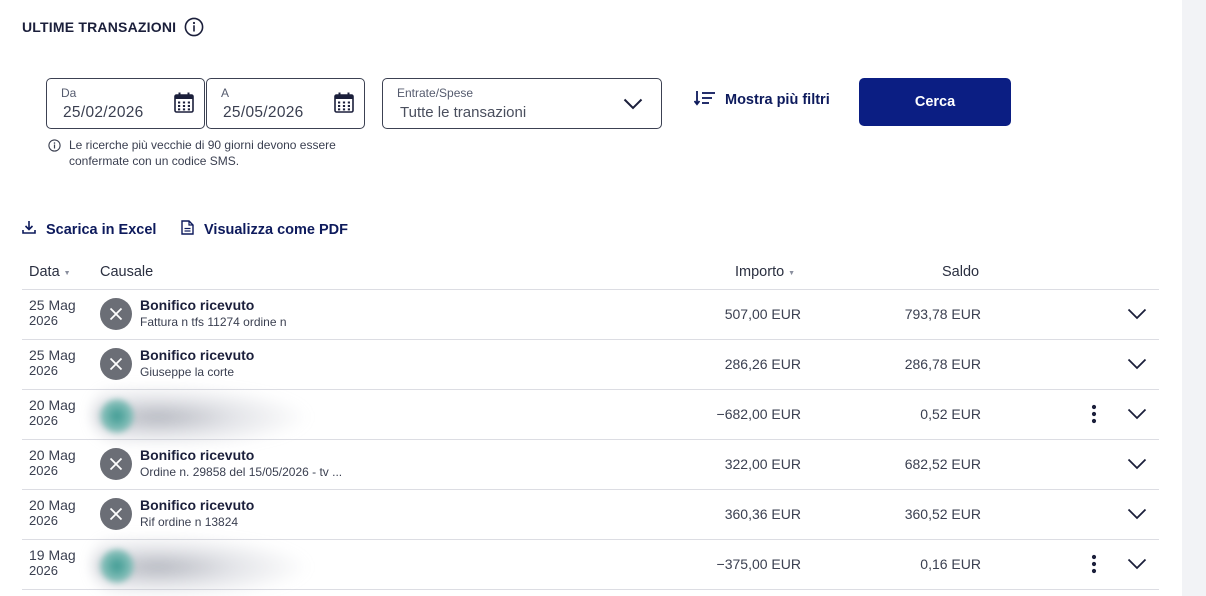 This screenshot has height=596, width=1206. Describe the element at coordinates (101, 229) in the screenshot. I see `download-excel-label: Scarica in Excel` at that location.